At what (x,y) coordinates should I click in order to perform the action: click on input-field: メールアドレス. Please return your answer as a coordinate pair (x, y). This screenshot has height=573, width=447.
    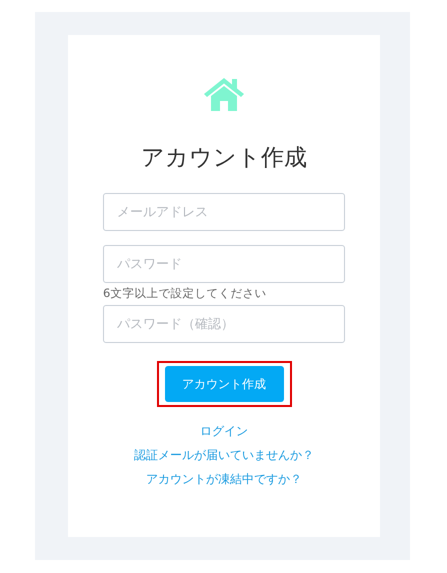
    Looking at the image, I should click on (224, 212).